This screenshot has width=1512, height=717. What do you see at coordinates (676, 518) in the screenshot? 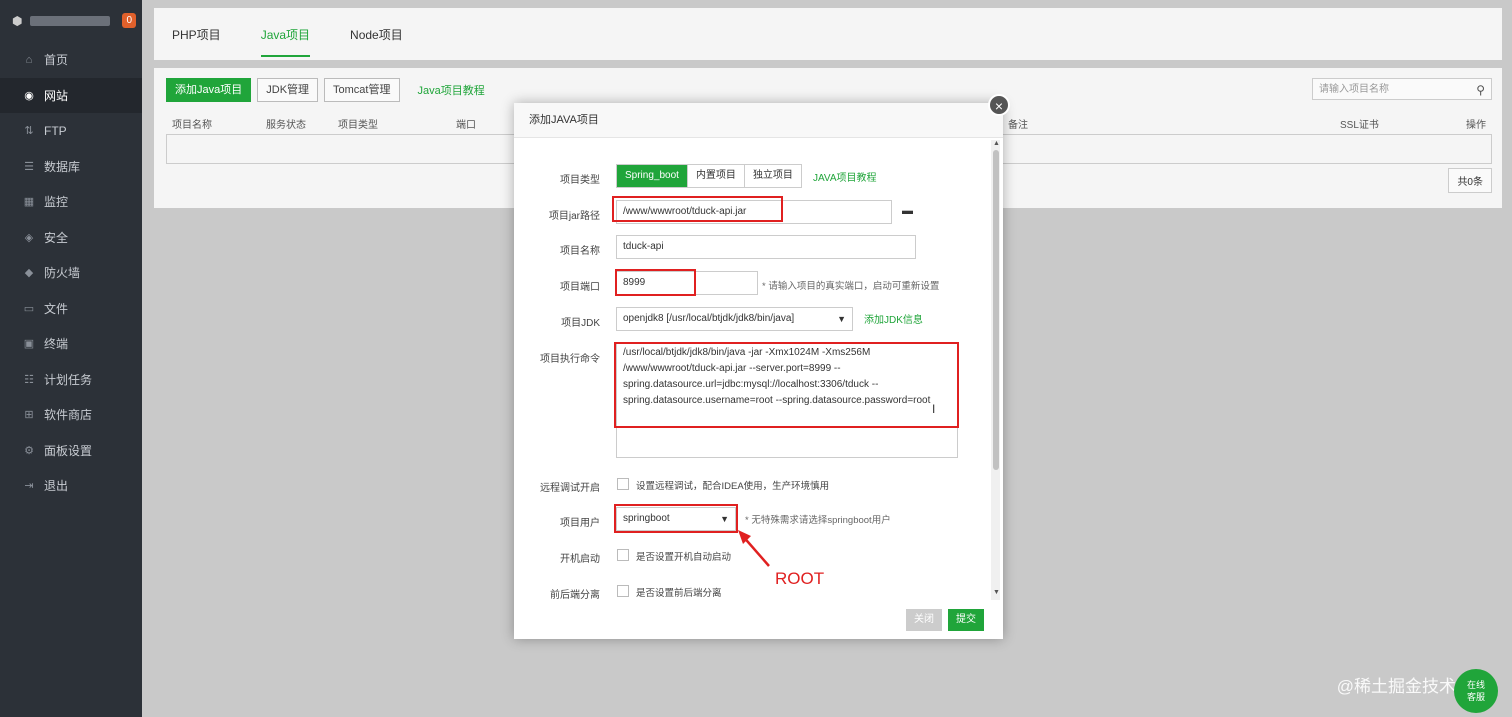
I see `annotation-box-user` at bounding box center [676, 518].